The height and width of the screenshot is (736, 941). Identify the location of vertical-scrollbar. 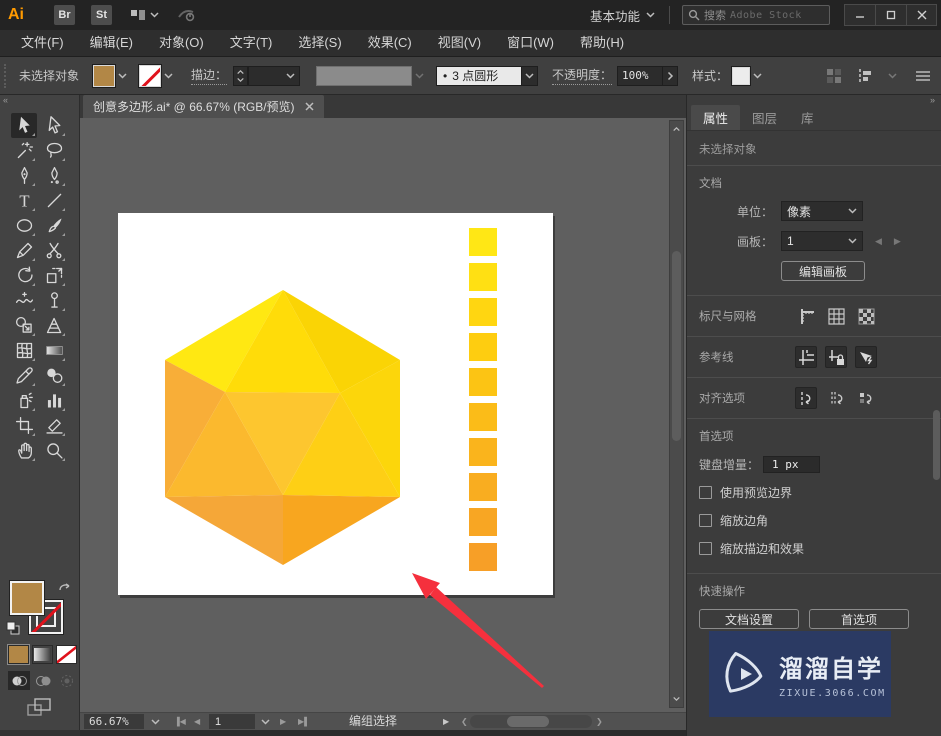
(676, 414).